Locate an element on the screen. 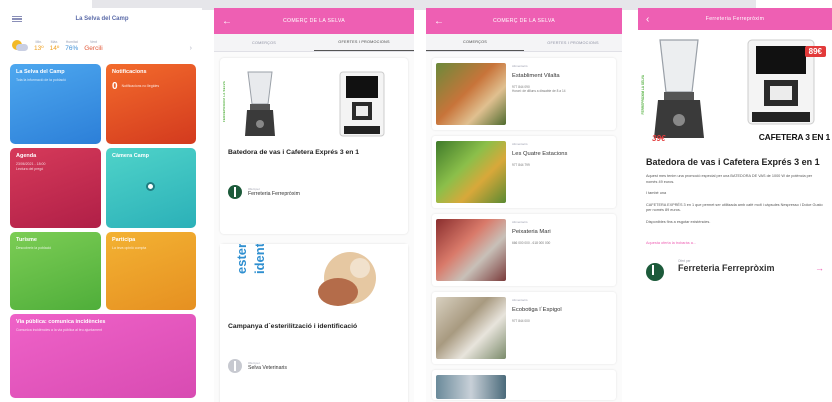  shop-phone: 977 844 799 is located at coordinates (521, 165).